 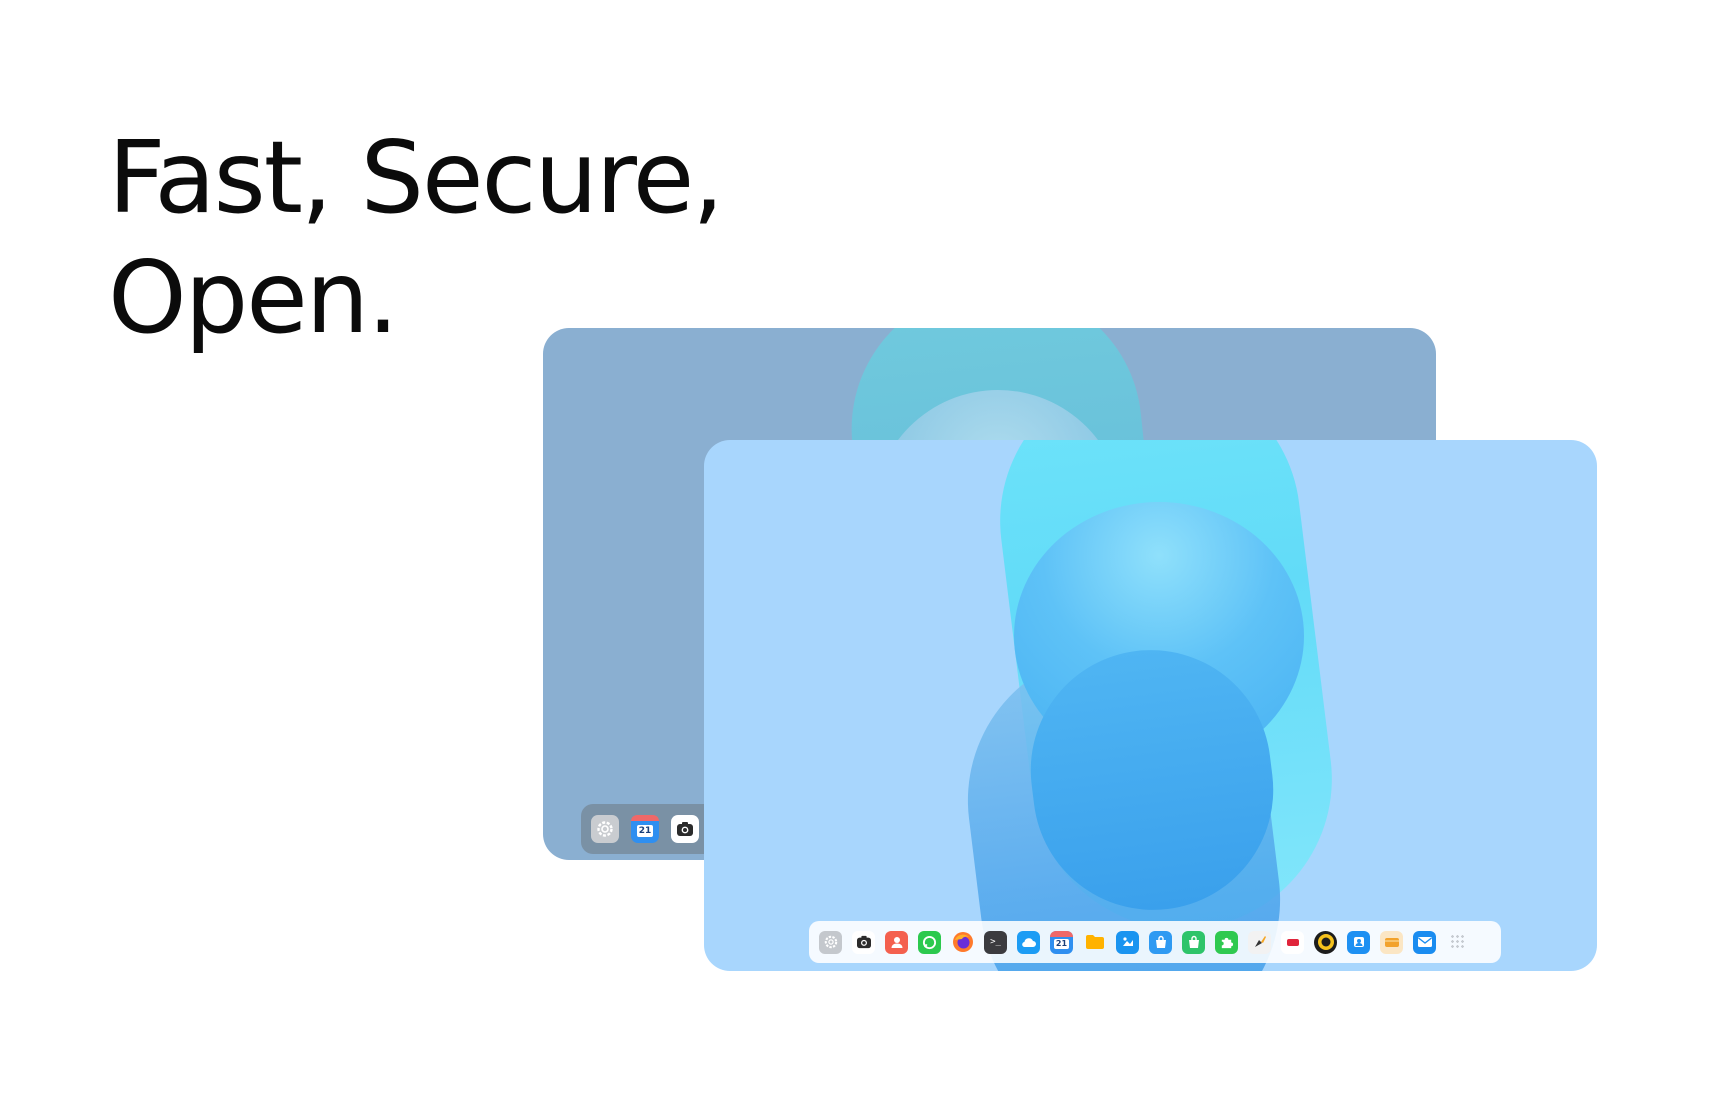 What do you see at coordinates (1094, 942) in the screenshot?
I see `files-icon` at bounding box center [1094, 942].